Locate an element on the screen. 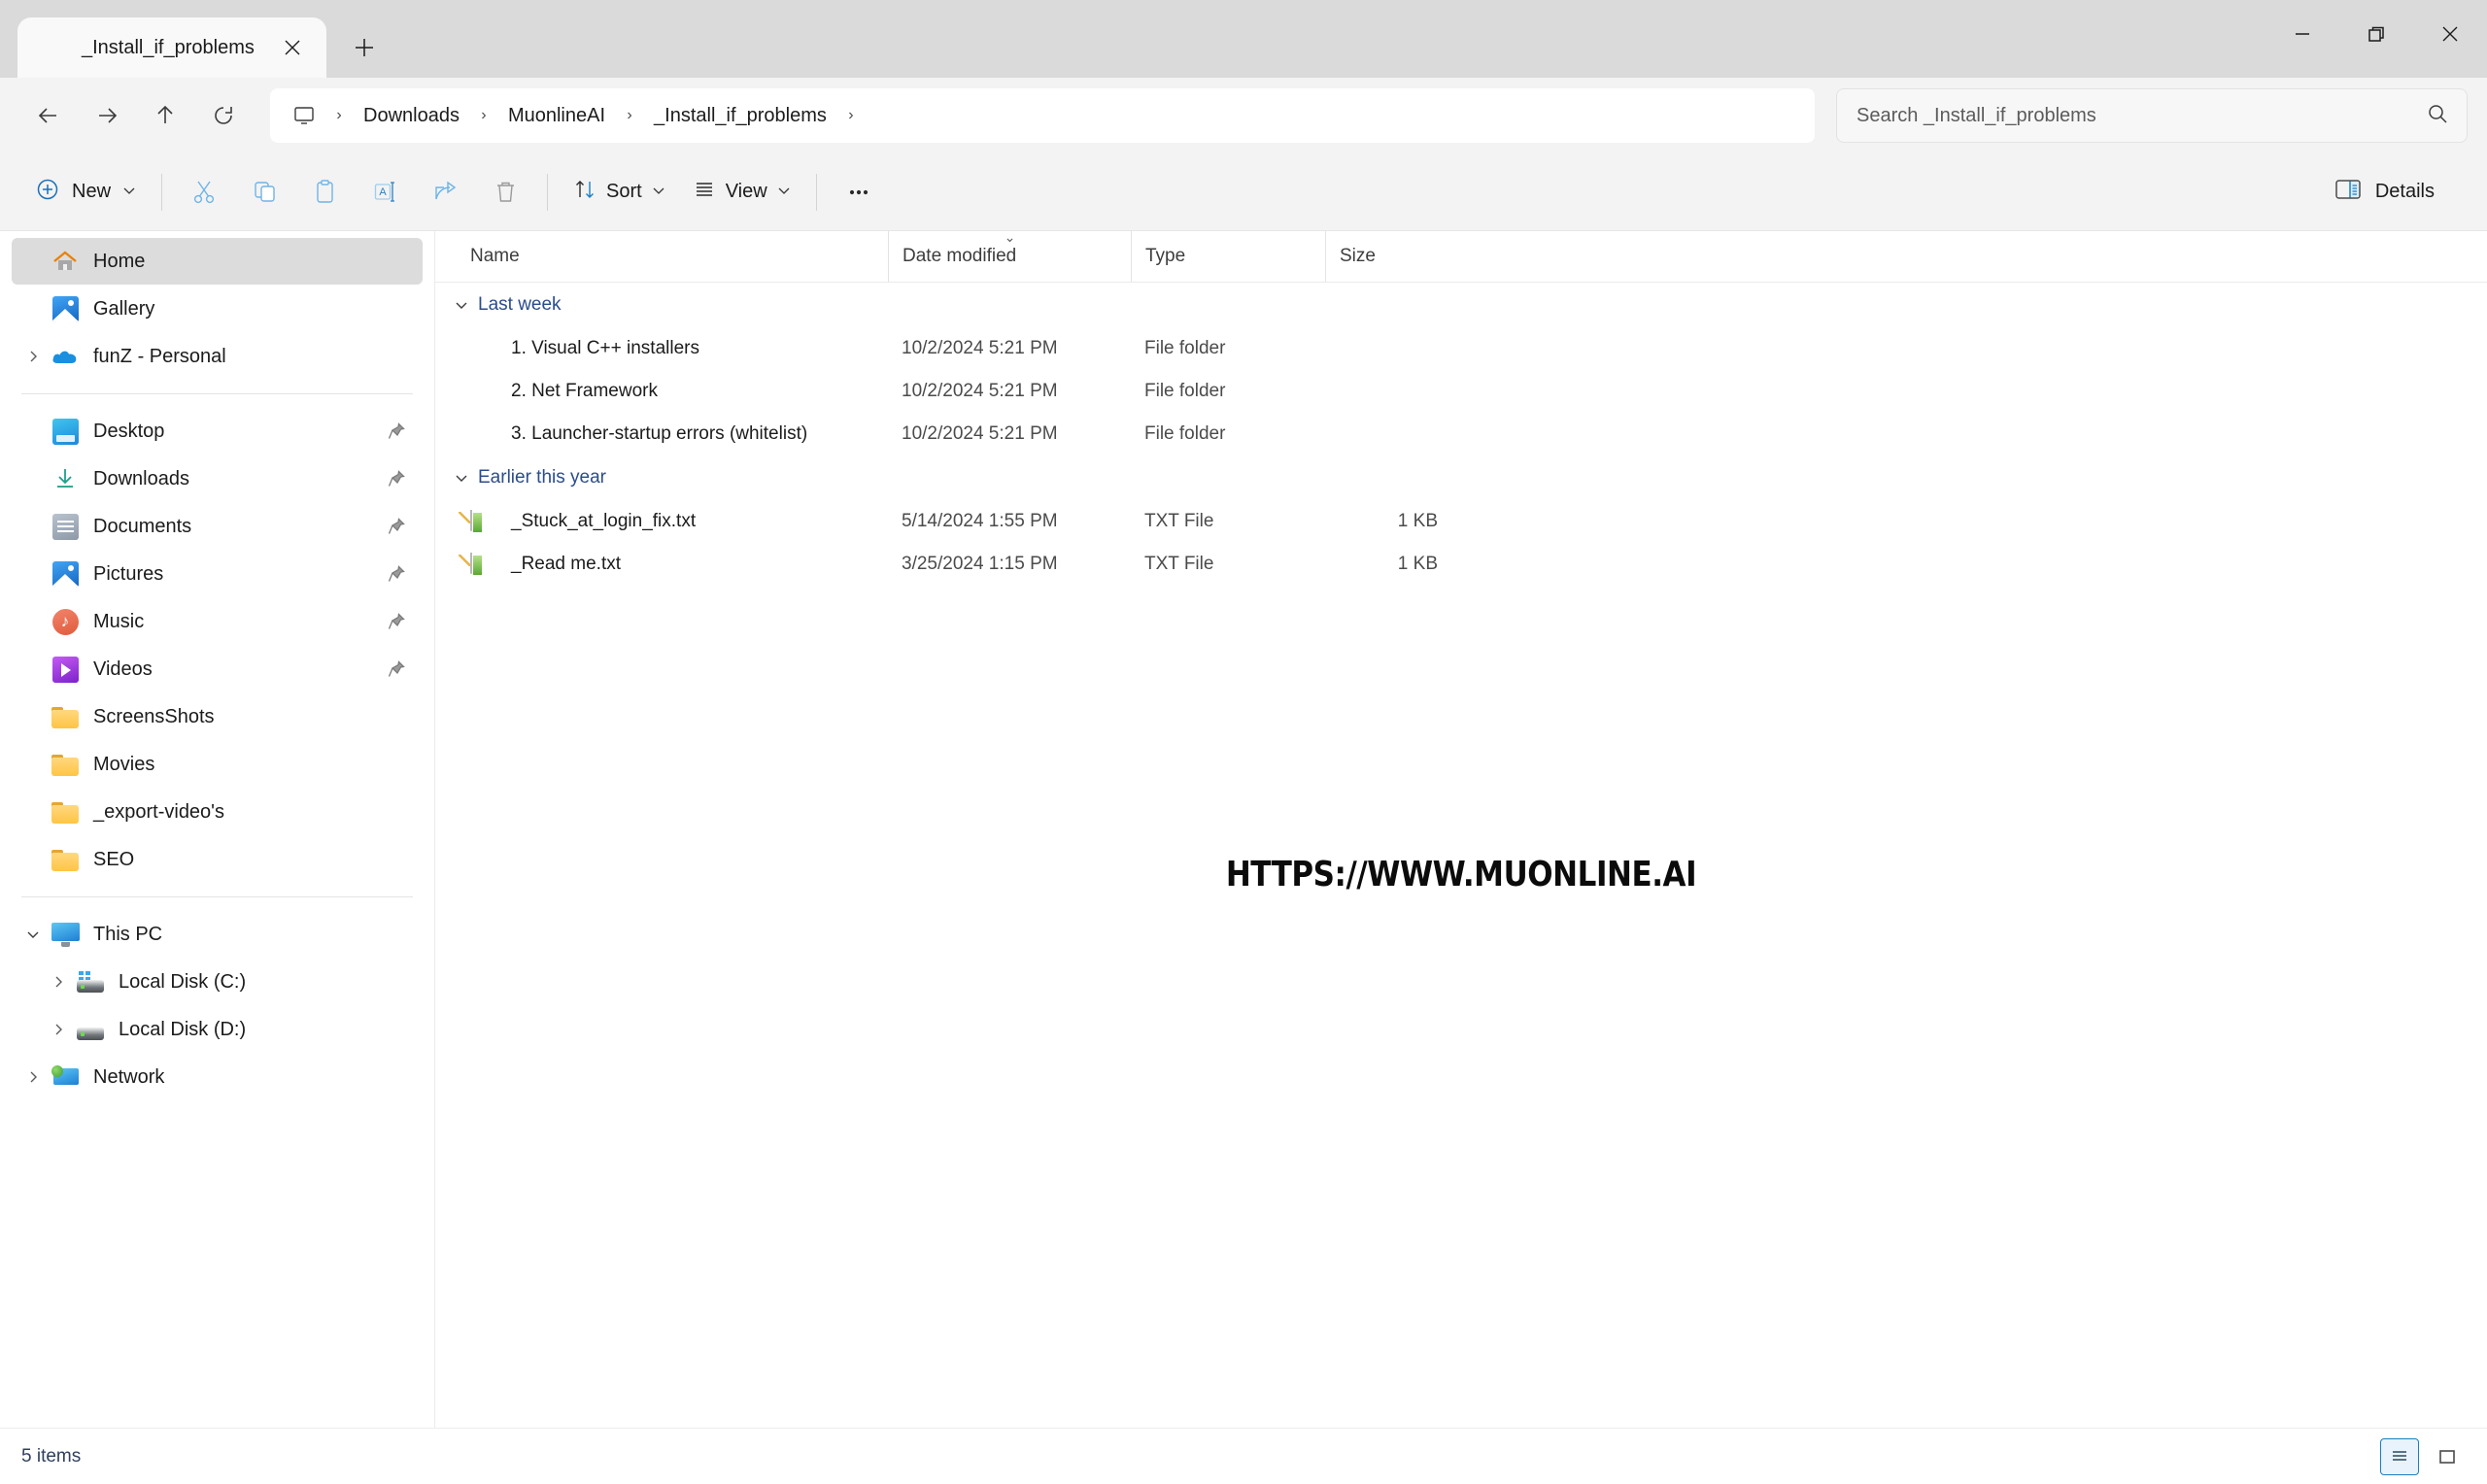  breadcrumb-downloads: Downloads is located at coordinates (411, 116).